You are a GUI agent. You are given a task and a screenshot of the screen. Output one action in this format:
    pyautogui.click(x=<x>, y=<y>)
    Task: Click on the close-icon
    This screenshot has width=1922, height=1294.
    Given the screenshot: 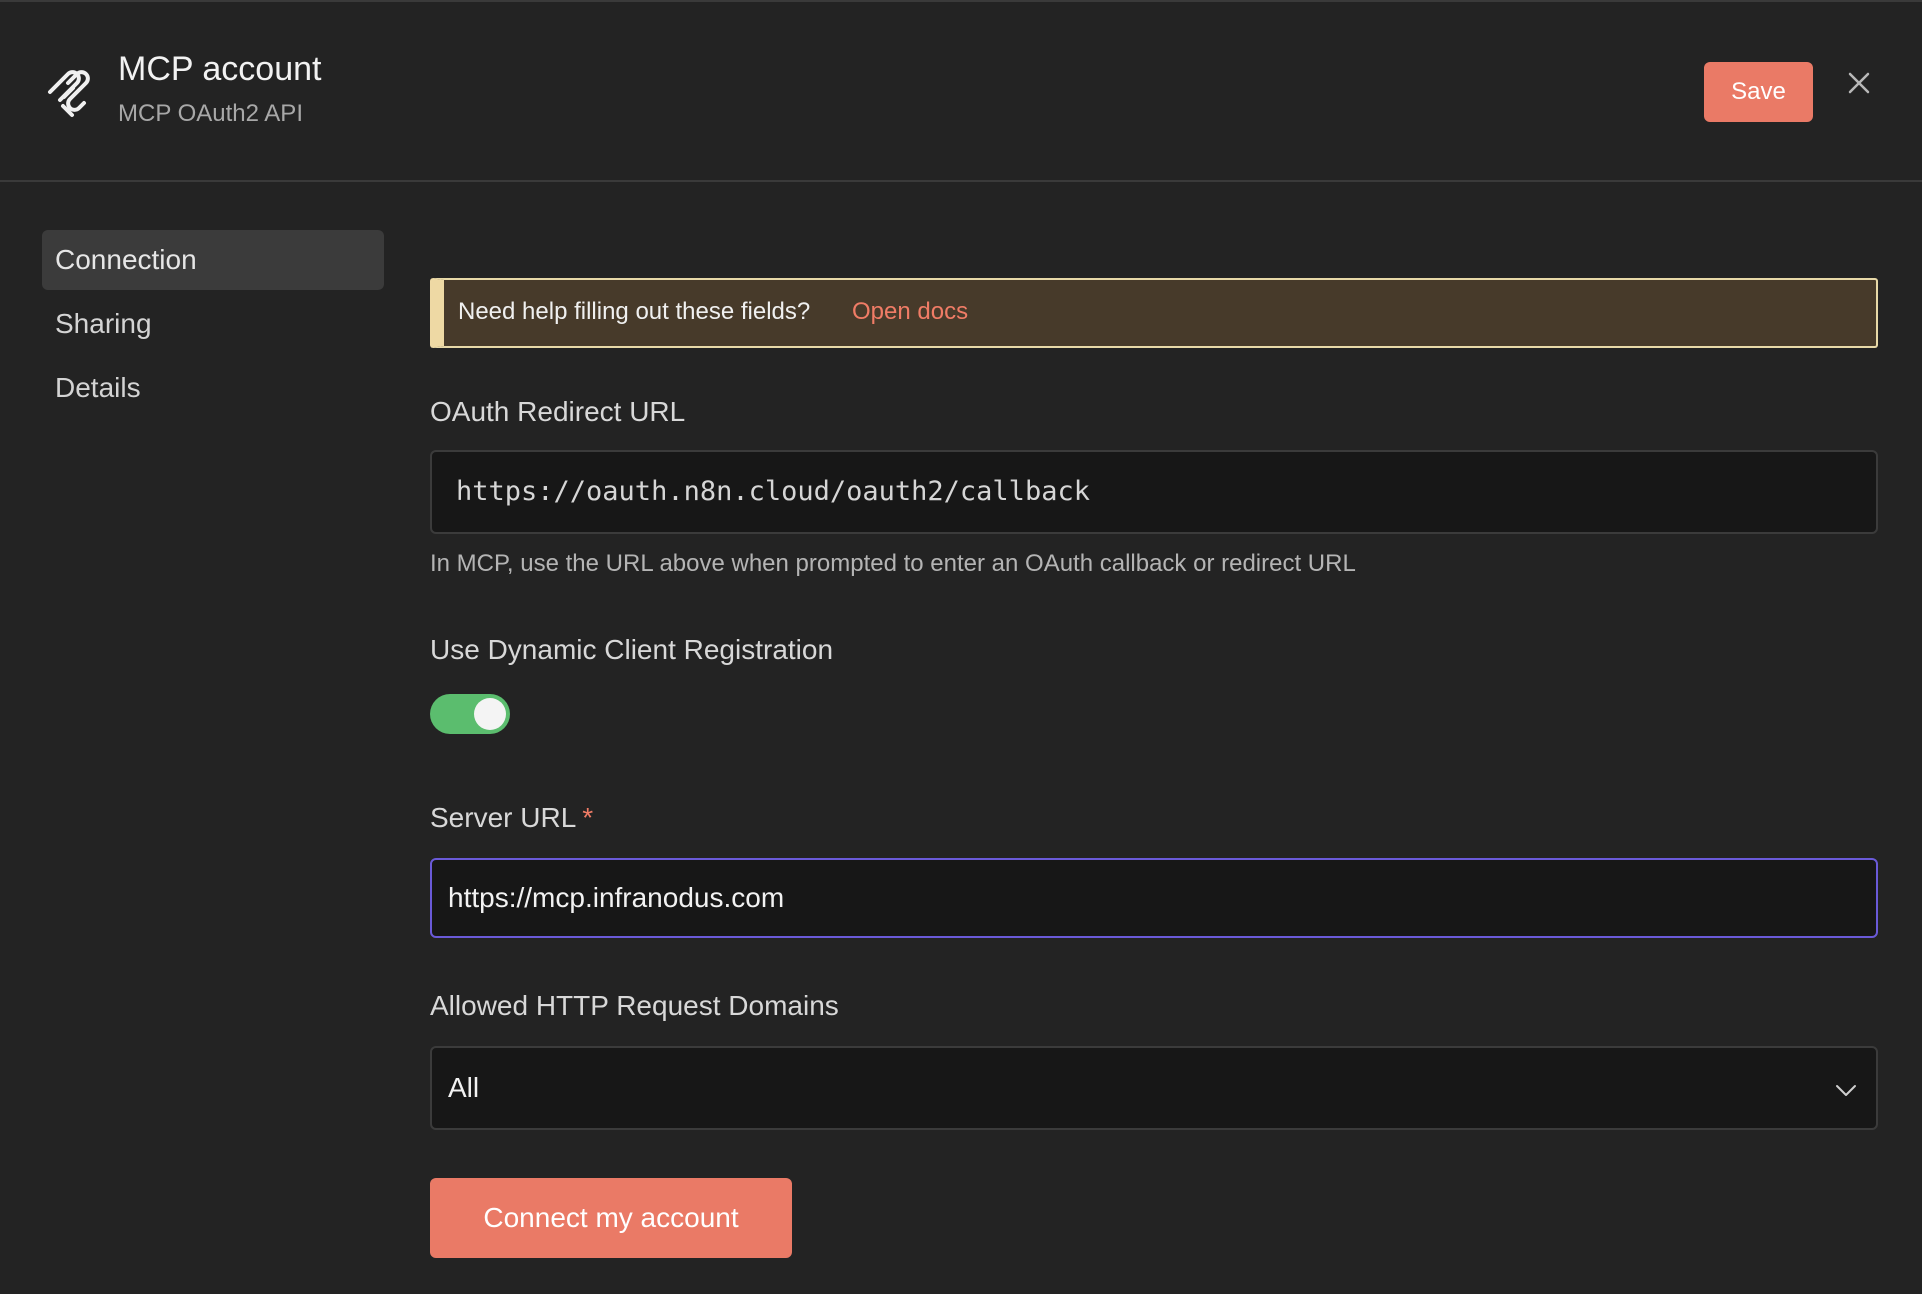 What is the action you would take?
    pyautogui.click(x=1859, y=83)
    